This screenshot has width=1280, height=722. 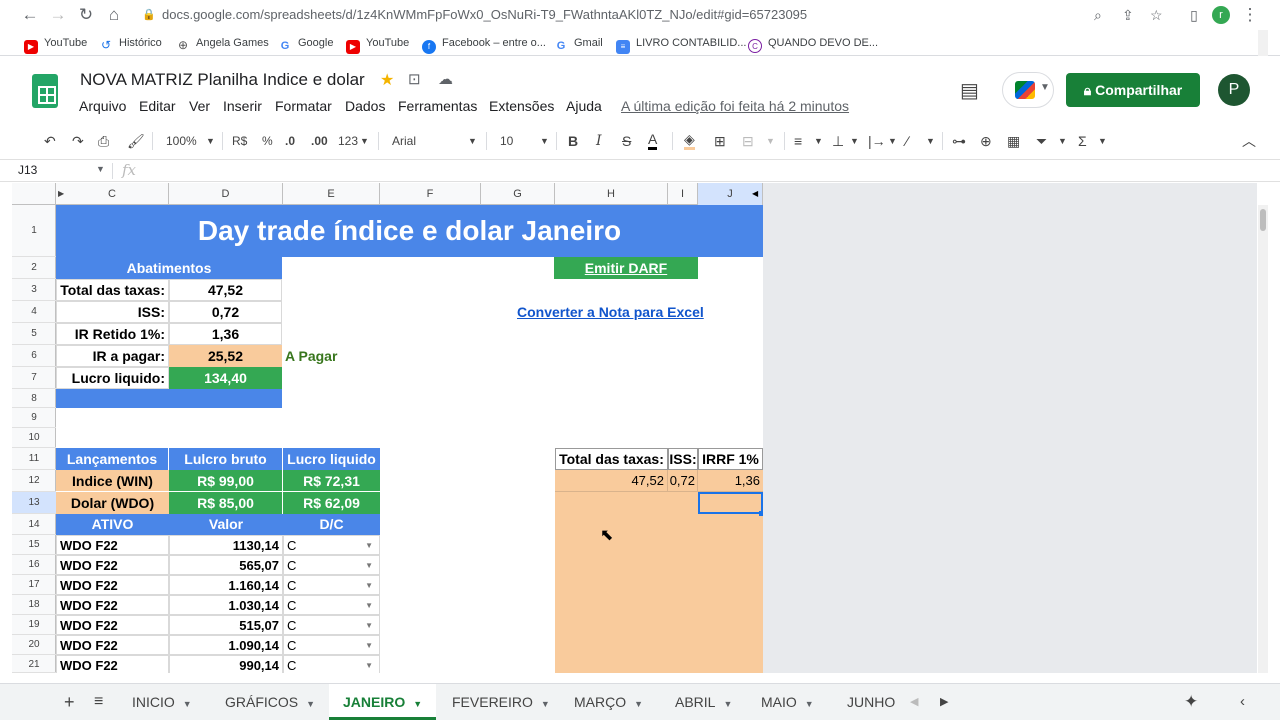 I want to click on trade-valor: 515,07, so click(x=226, y=625).